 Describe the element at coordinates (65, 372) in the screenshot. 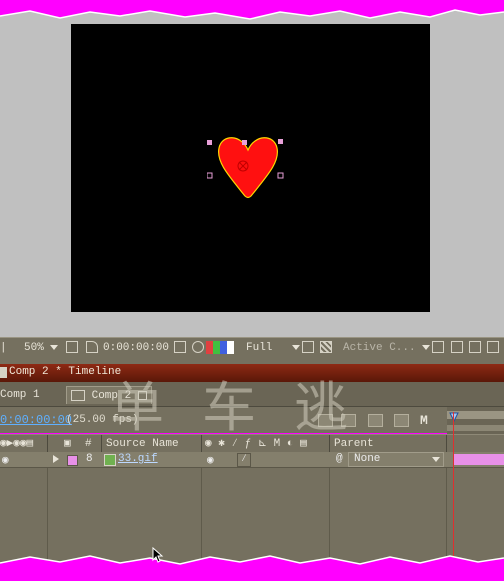

I see `timeline-title: Comp 2 * Timeline` at that location.